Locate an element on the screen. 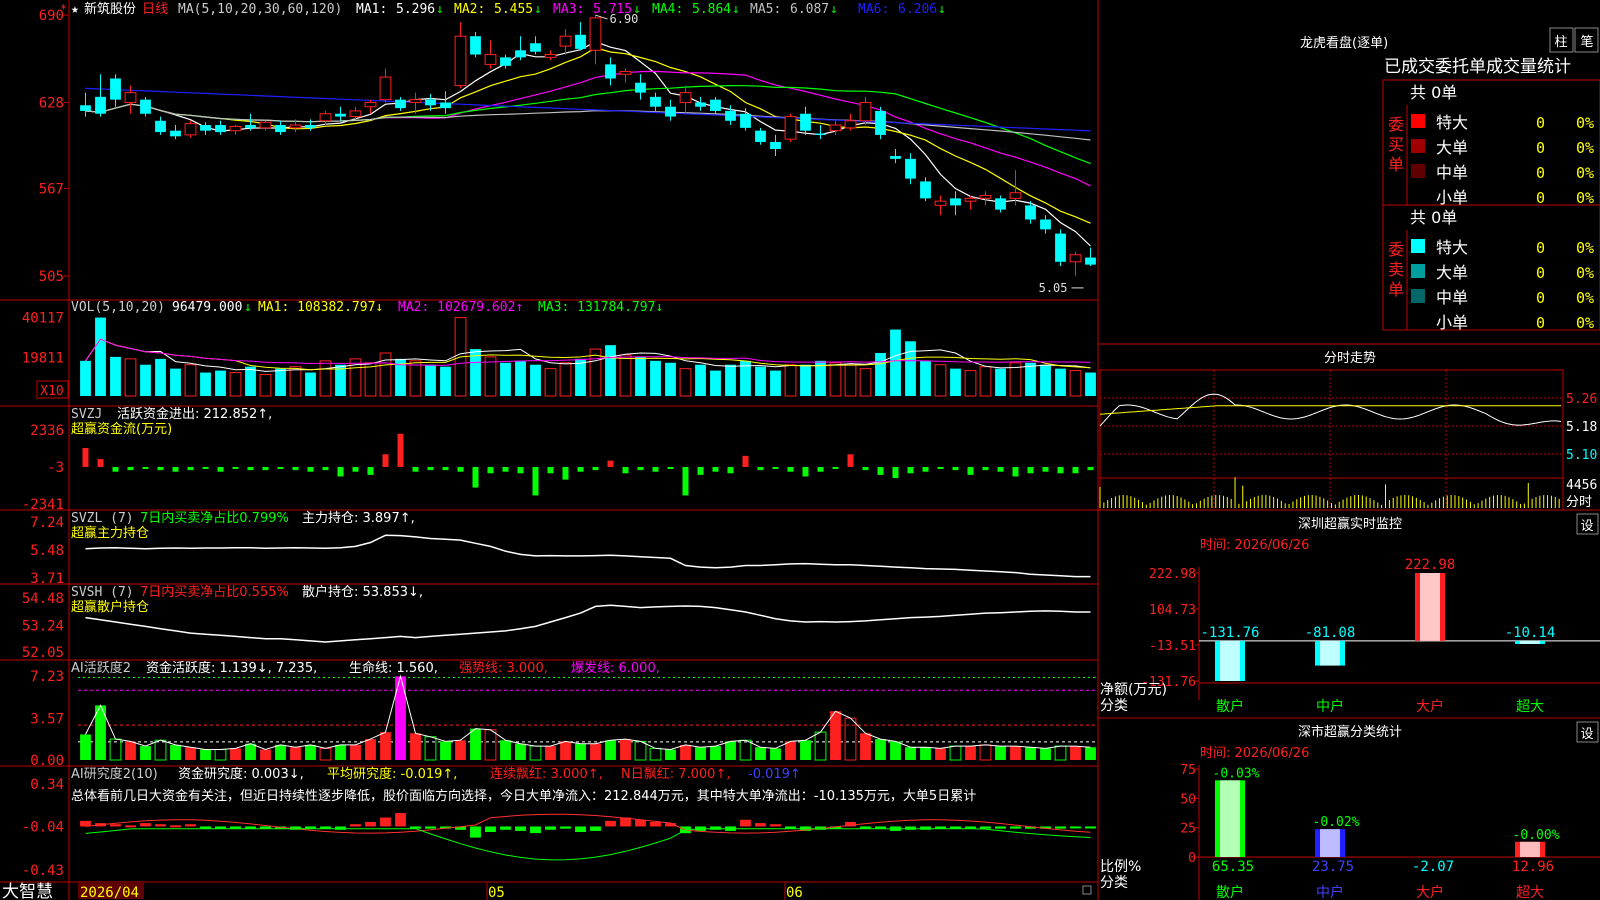 This screenshot has width=1600, height=900. sz-classify-ratio: 65.35 is located at coordinates (1233, 867).